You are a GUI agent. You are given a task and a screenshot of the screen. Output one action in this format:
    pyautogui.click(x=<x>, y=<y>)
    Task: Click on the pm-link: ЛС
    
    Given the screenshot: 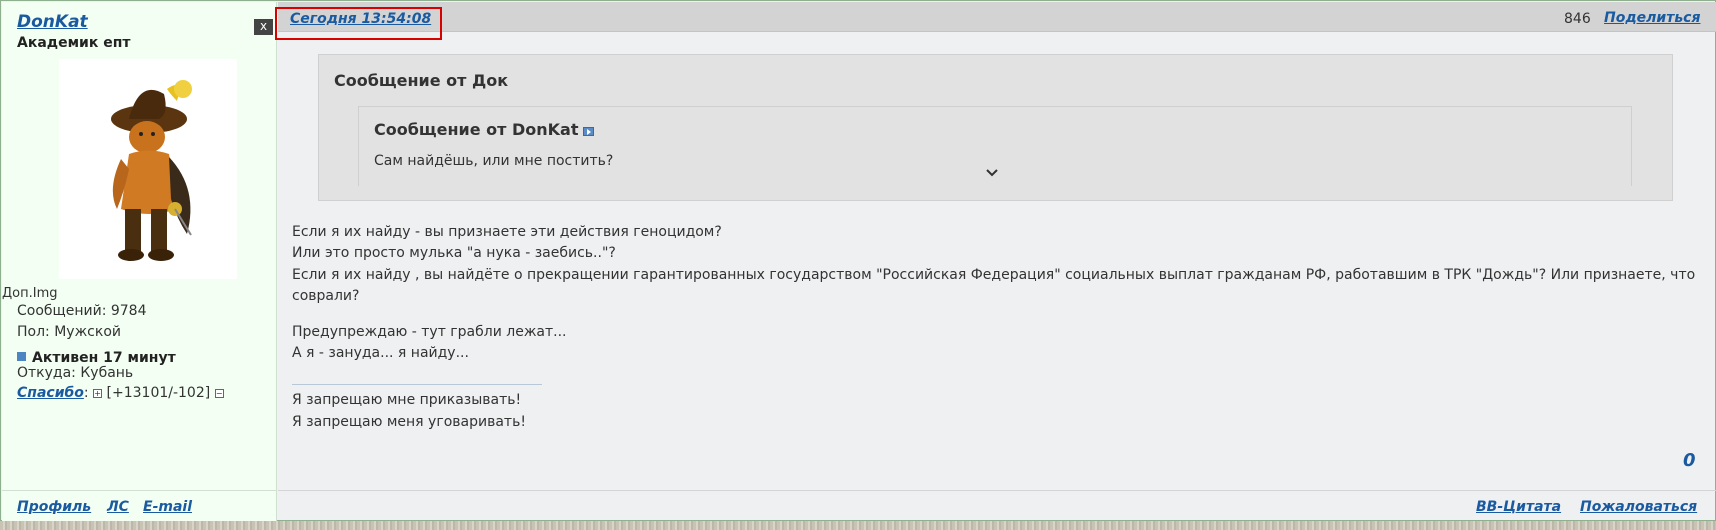 What is the action you would take?
    pyautogui.click(x=118, y=507)
    